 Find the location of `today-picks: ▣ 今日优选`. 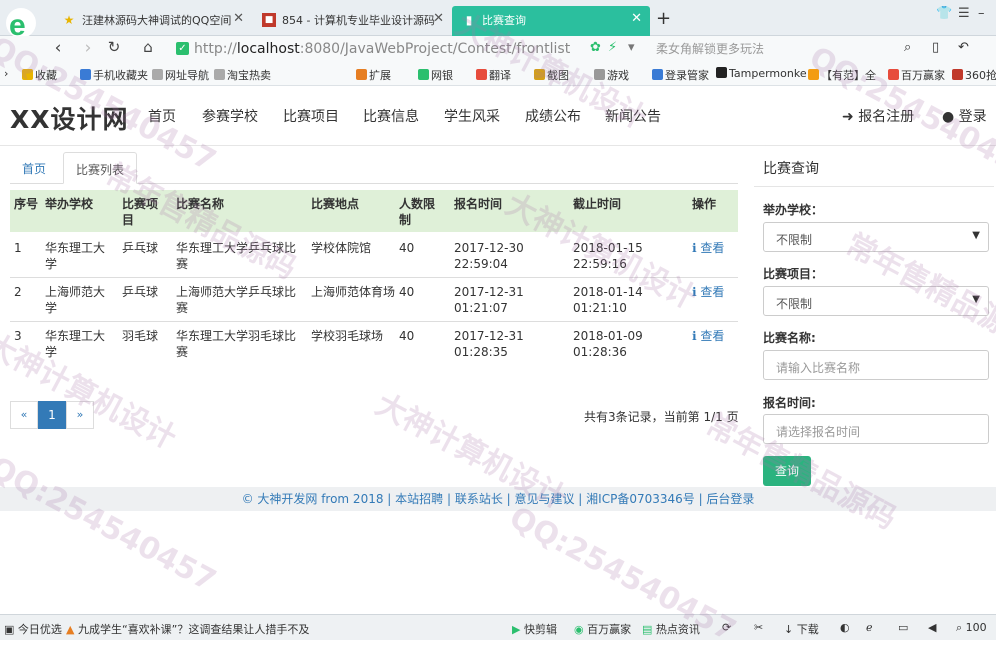

today-picks: ▣ 今日优选 is located at coordinates (33, 629).